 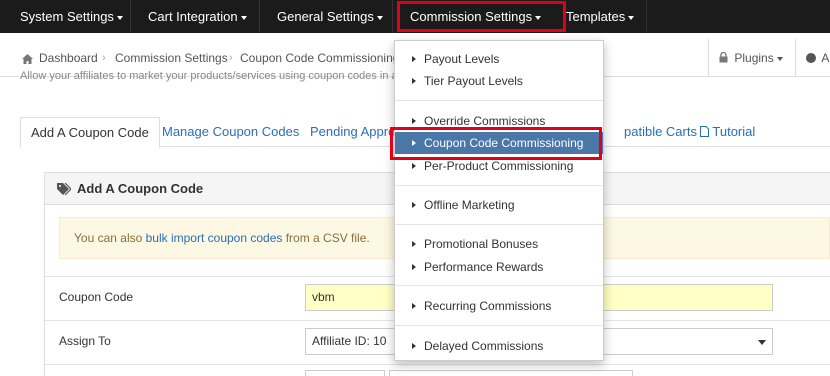 I want to click on menu-item-label: Recurring Commissions, so click(x=488, y=306).